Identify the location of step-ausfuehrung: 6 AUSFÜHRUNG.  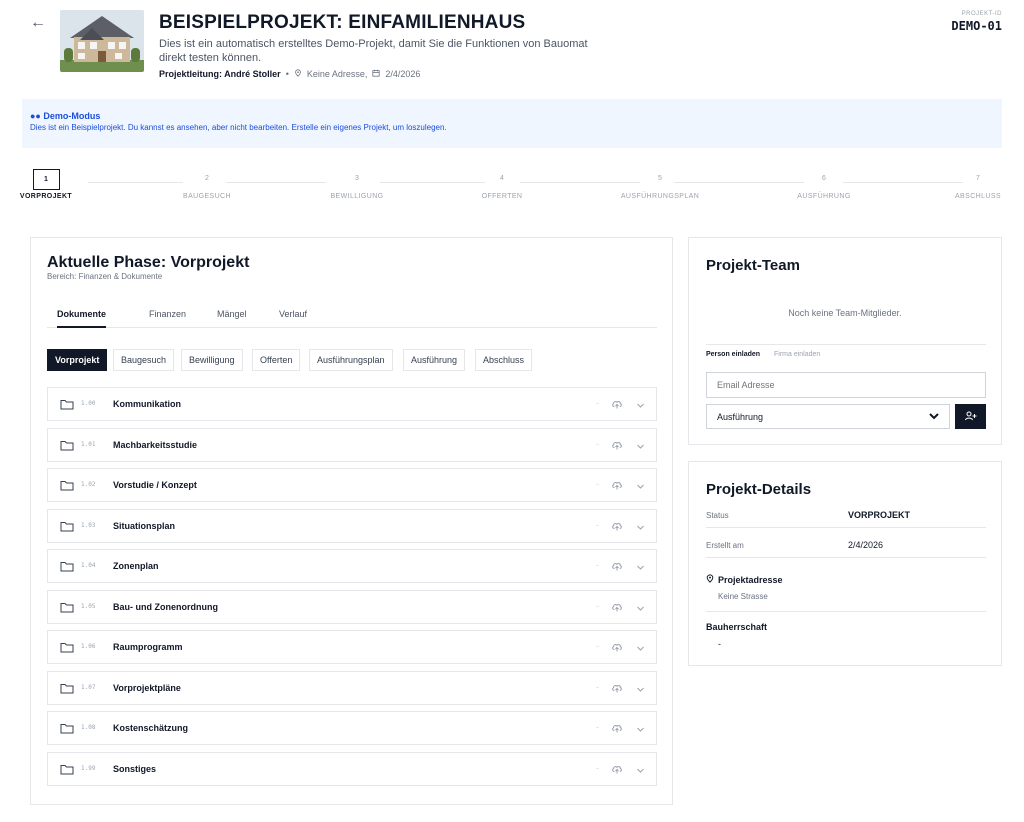
(824, 184).